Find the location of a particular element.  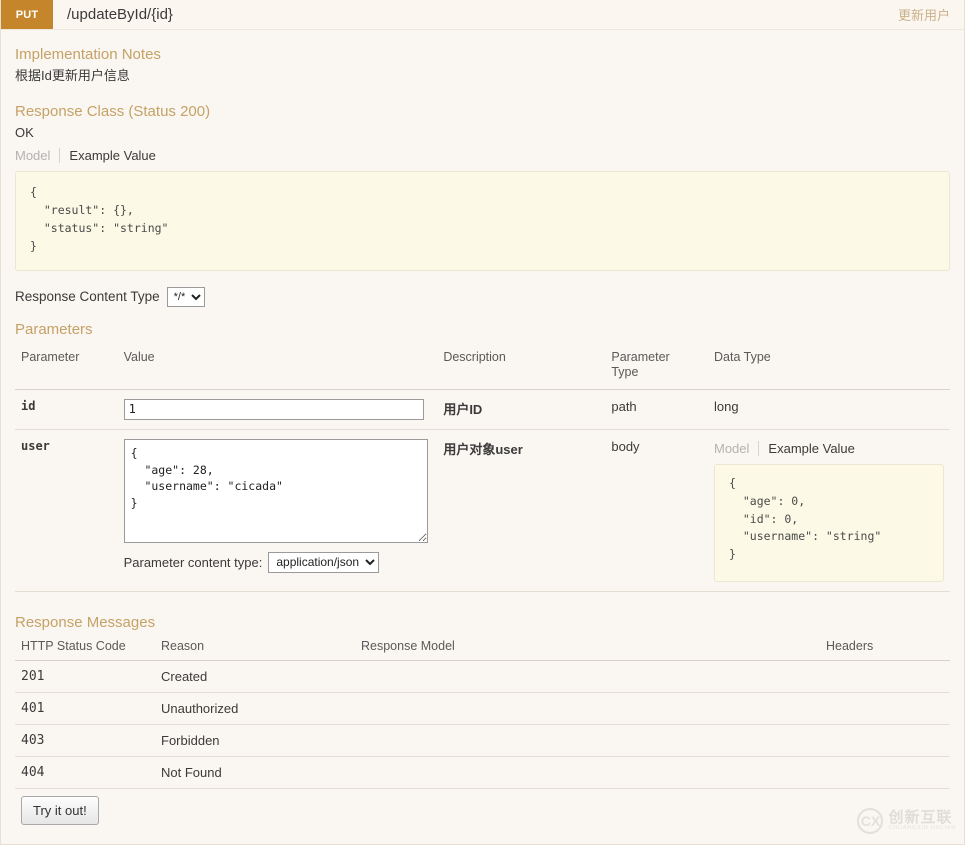

table-row: 201 Created is located at coordinates (482, 676).